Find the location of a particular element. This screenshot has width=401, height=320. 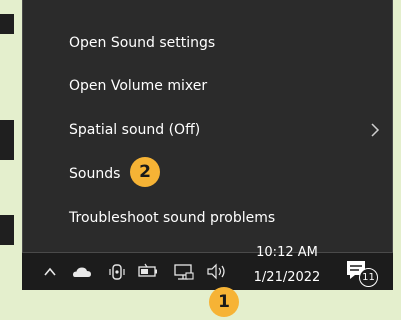

menu-item-troubleshoot: Troubleshoot sound problems is located at coordinates (207, 218).